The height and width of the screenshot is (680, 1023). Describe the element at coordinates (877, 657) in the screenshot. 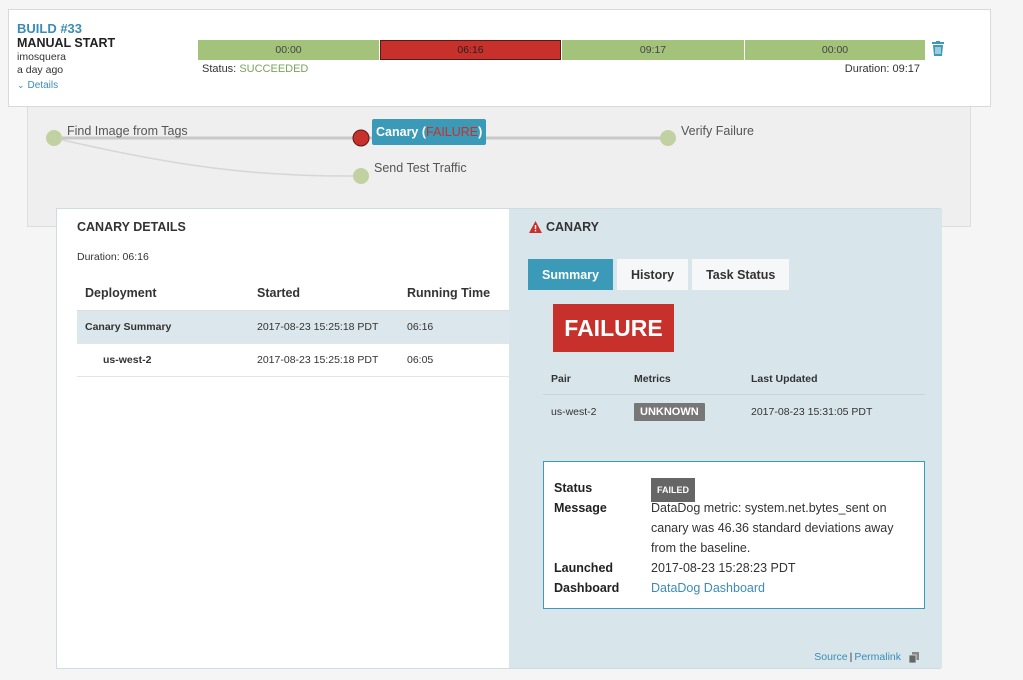

I see `permalink-link: Permalink` at that location.